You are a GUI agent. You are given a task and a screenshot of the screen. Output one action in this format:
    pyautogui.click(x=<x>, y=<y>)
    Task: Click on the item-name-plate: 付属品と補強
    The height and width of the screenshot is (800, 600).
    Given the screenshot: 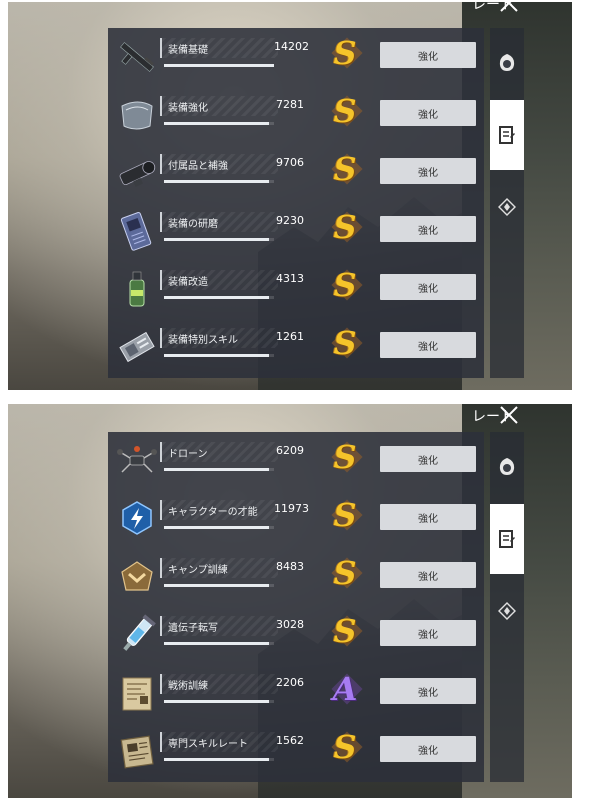 What is the action you would take?
    pyautogui.click(x=219, y=164)
    